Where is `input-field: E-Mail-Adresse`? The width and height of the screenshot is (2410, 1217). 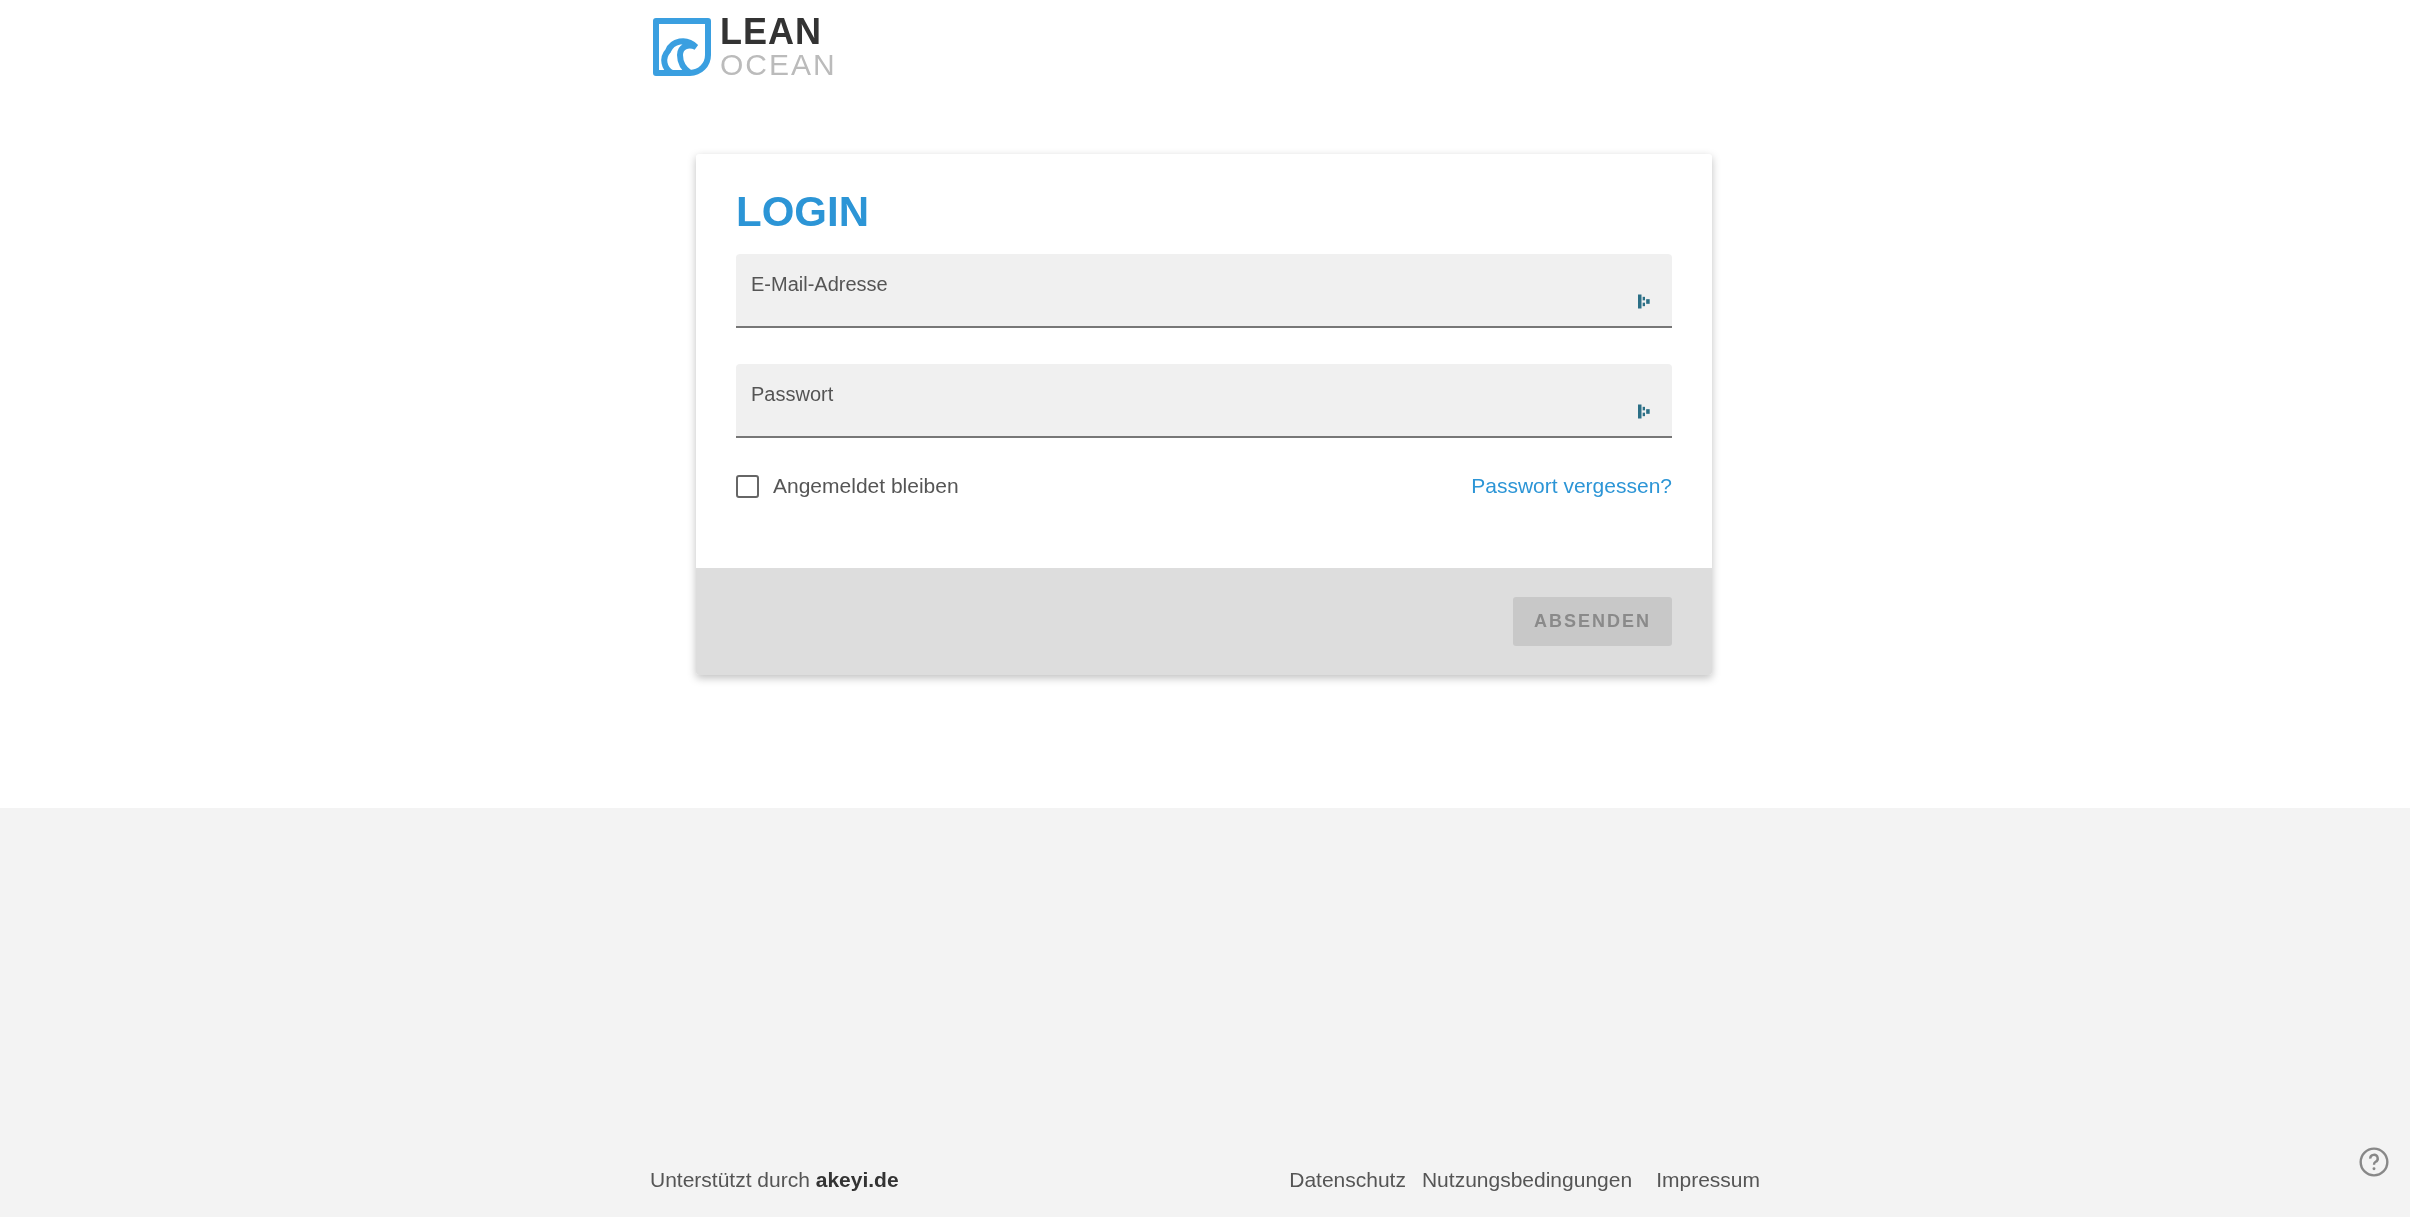 input-field: E-Mail-Adresse is located at coordinates (1204, 291).